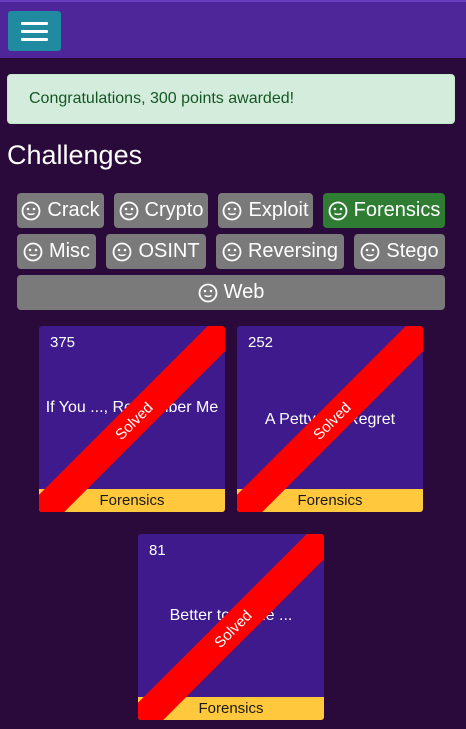  What do you see at coordinates (233, 29) in the screenshot?
I see `top-navbar` at bounding box center [233, 29].